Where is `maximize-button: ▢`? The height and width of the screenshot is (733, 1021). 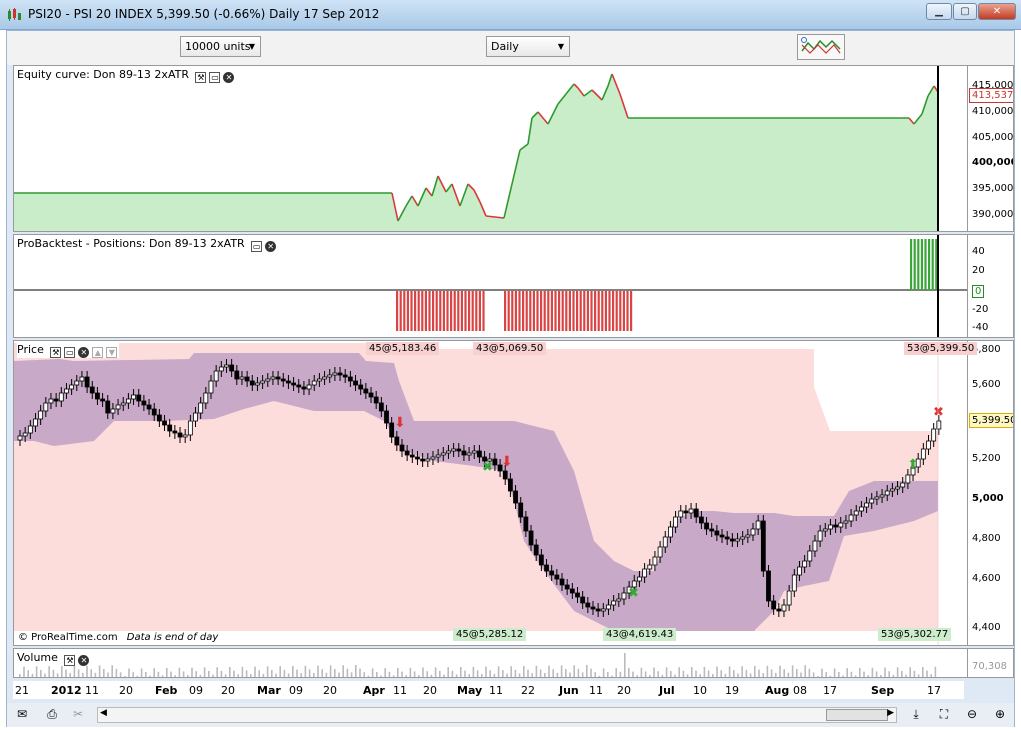 maximize-button: ▢ is located at coordinates (965, 11).